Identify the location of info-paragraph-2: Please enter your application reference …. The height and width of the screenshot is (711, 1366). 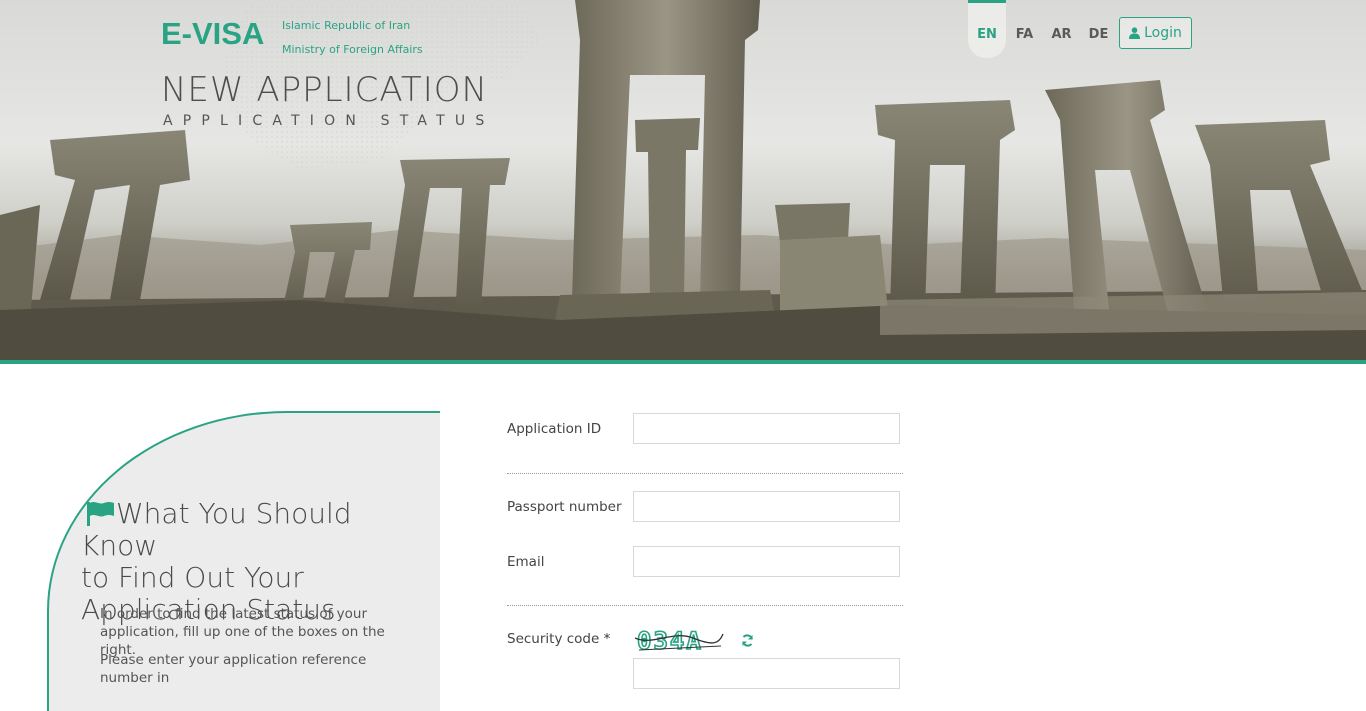
(233, 669).